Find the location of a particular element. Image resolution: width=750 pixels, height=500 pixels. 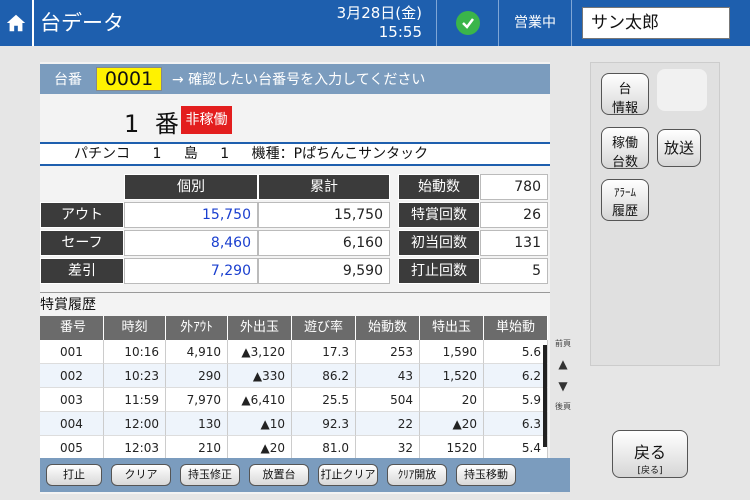

stat-label-special: 特賞回数 is located at coordinates (439, 215).